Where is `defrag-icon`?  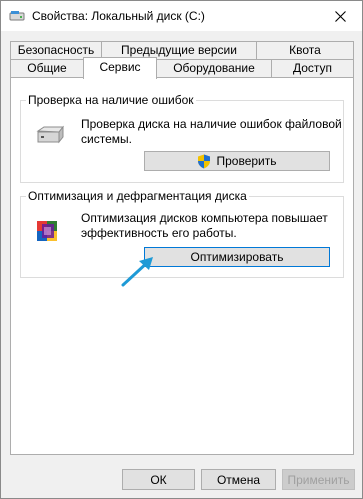 defrag-icon is located at coordinates (47, 231).